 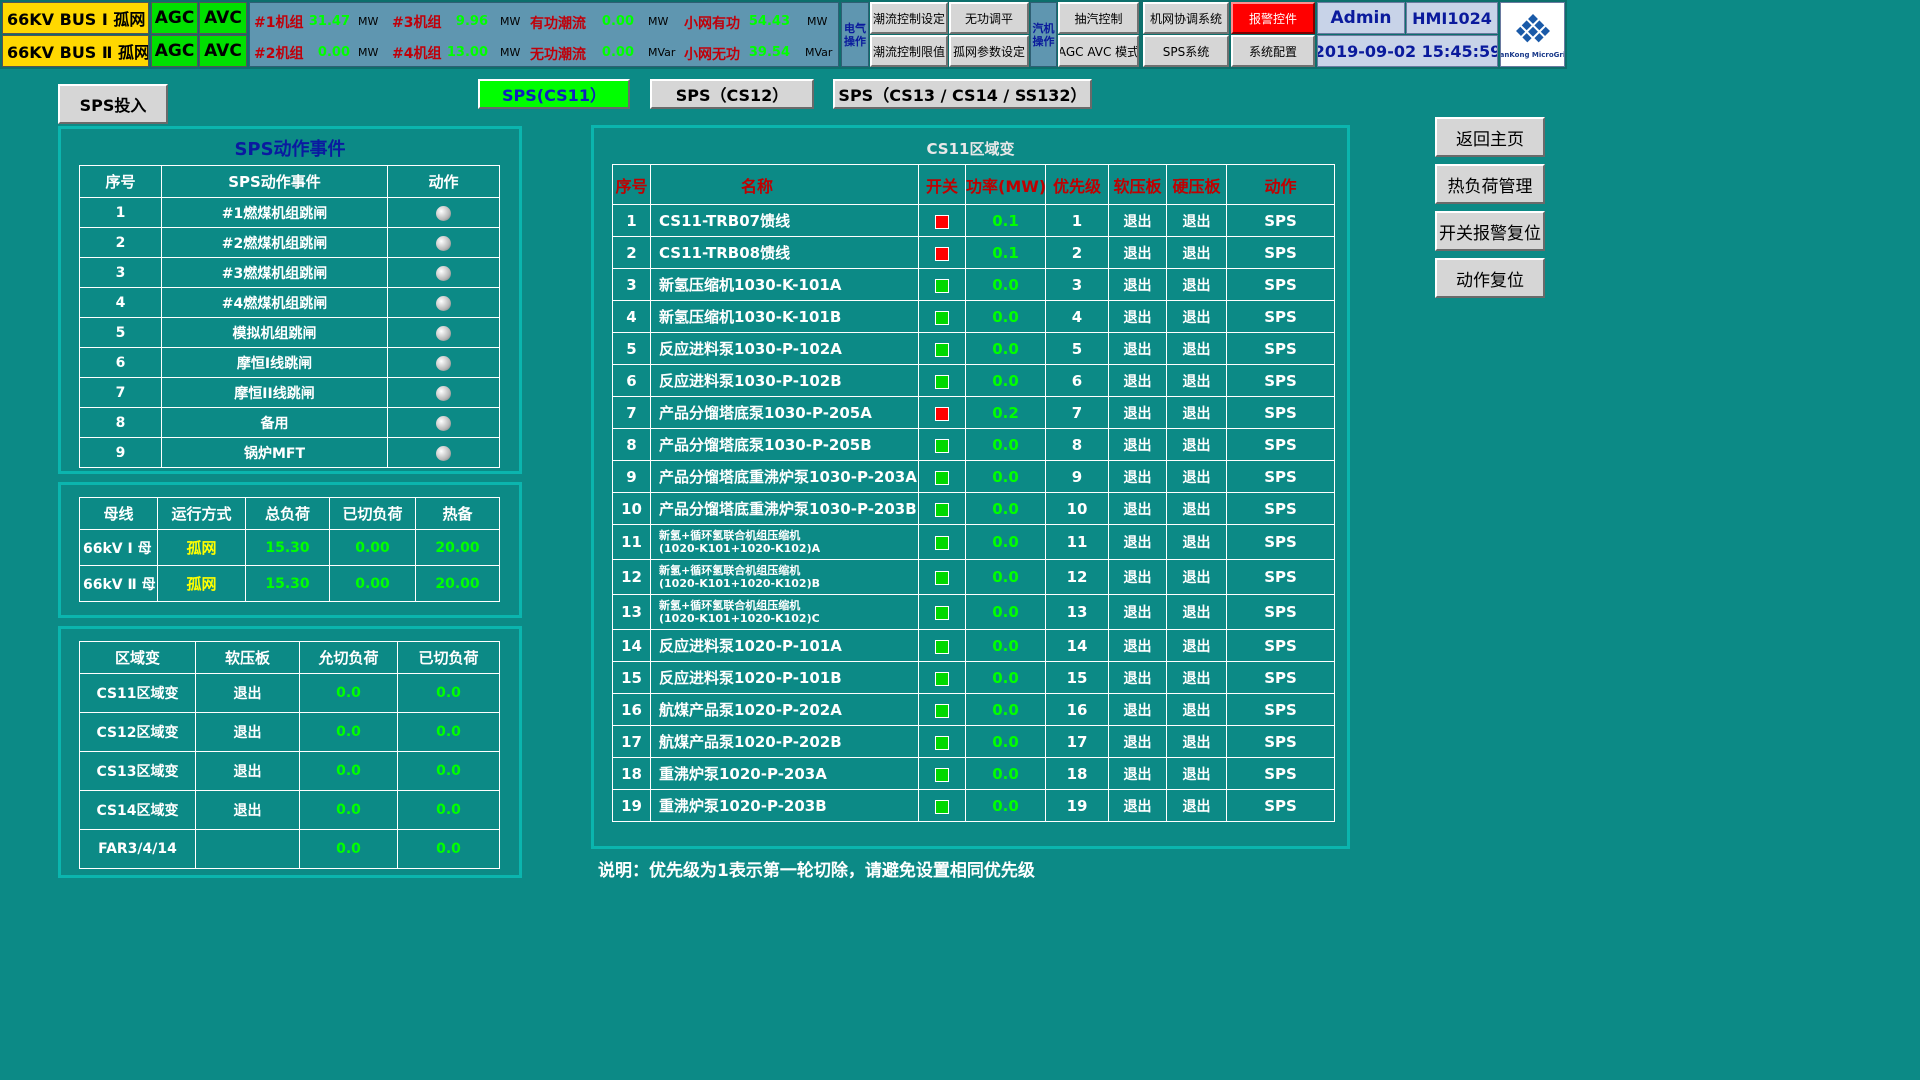 What do you see at coordinates (1273, 51) in the screenshot?
I see `system-config-button: 系统配置` at bounding box center [1273, 51].